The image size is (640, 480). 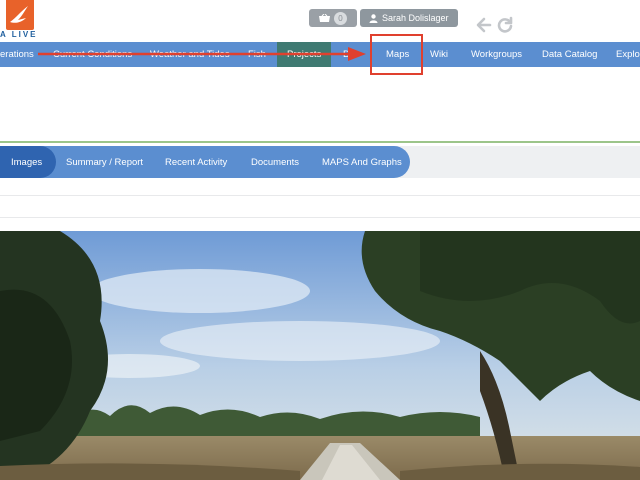 What do you see at coordinates (569, 54) in the screenshot?
I see `nav-item-data-catalog: Data Catalog` at bounding box center [569, 54].